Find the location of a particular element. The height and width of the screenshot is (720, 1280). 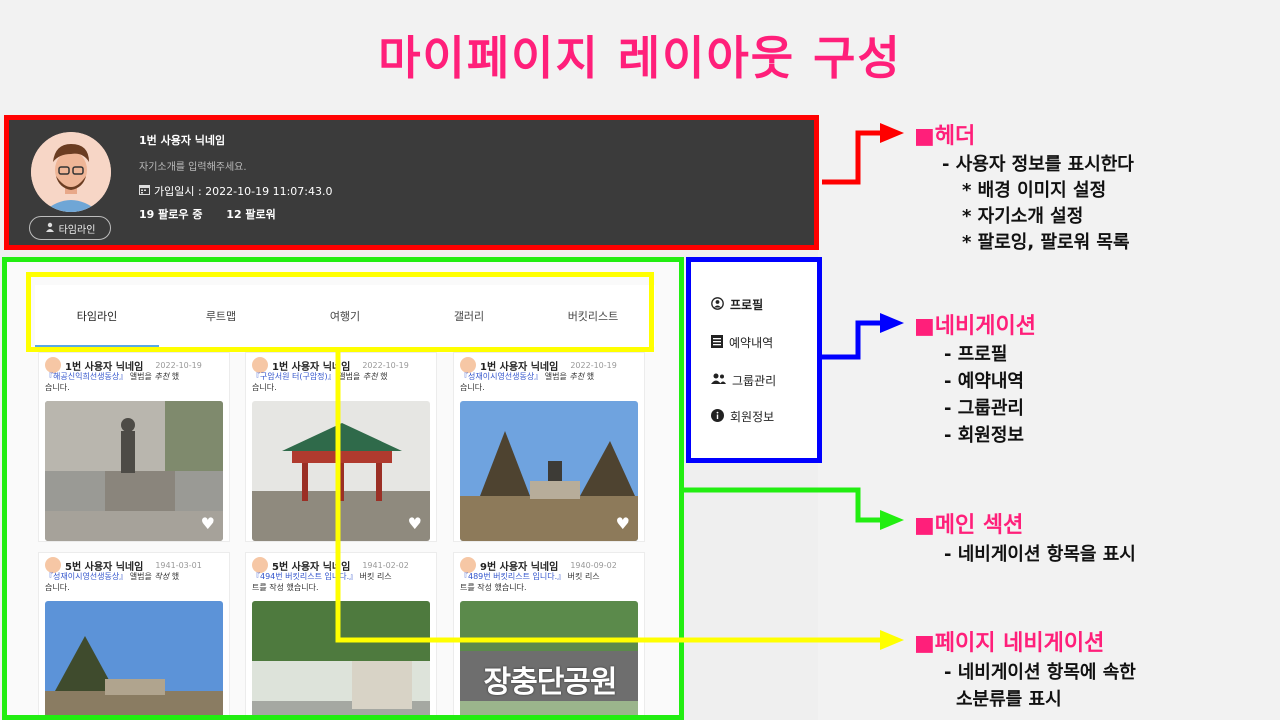

annotation-header-title: ■헤더 is located at coordinates (945, 136).